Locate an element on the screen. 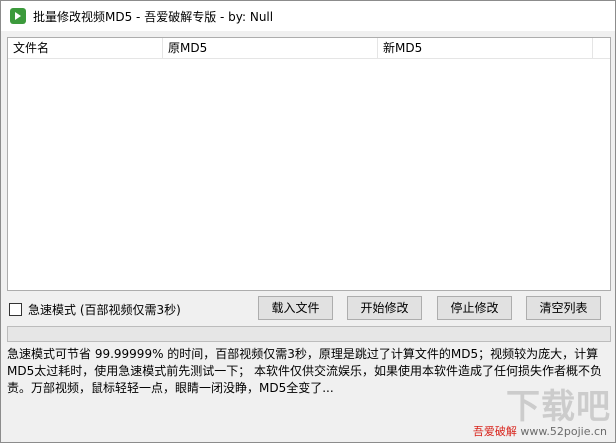 The image size is (616, 443). stop-modify-button: 停止修改 is located at coordinates (474, 308).